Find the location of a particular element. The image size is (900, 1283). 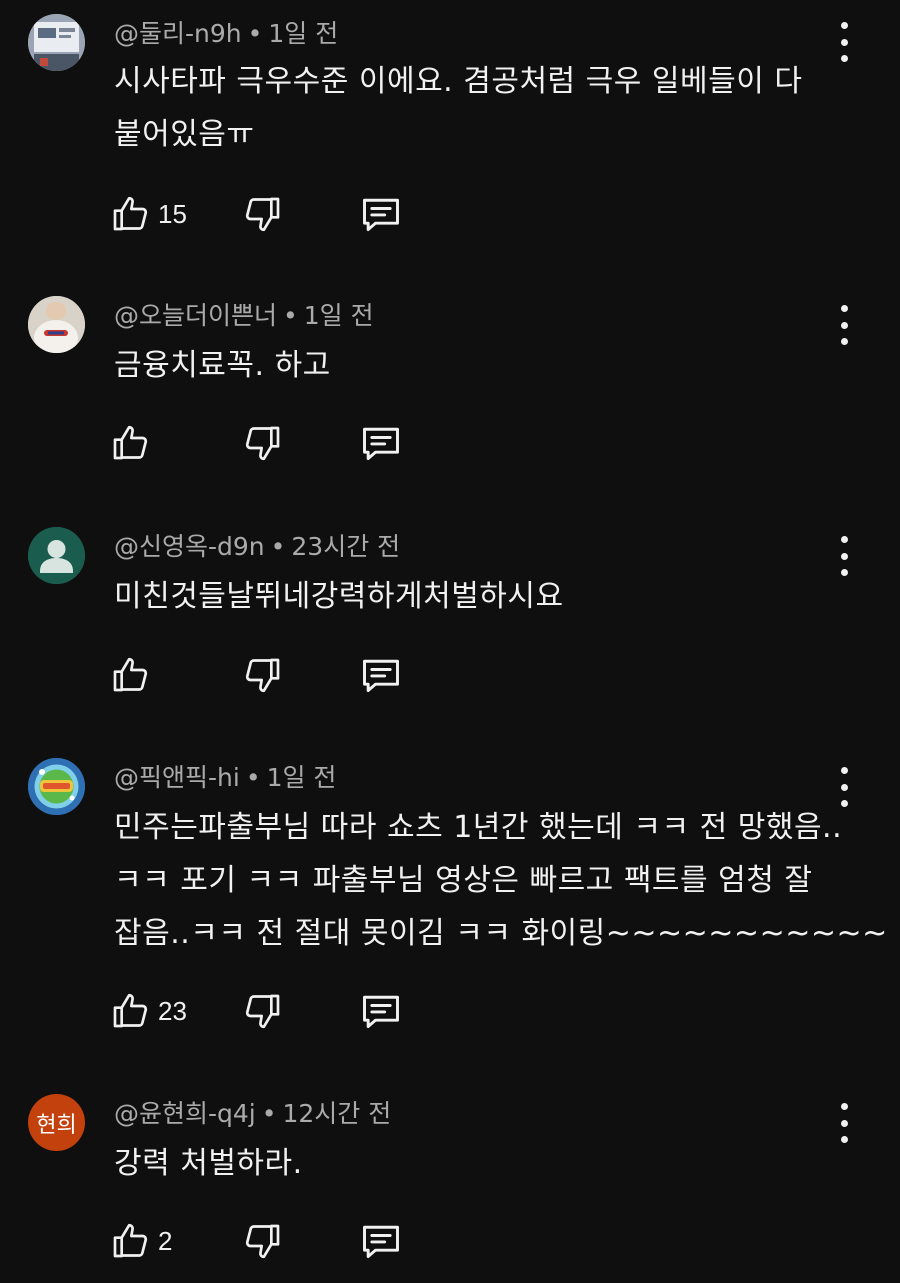

comment-meta: @픽앤픽-hi • 1일 전 is located at coordinates (225, 778).